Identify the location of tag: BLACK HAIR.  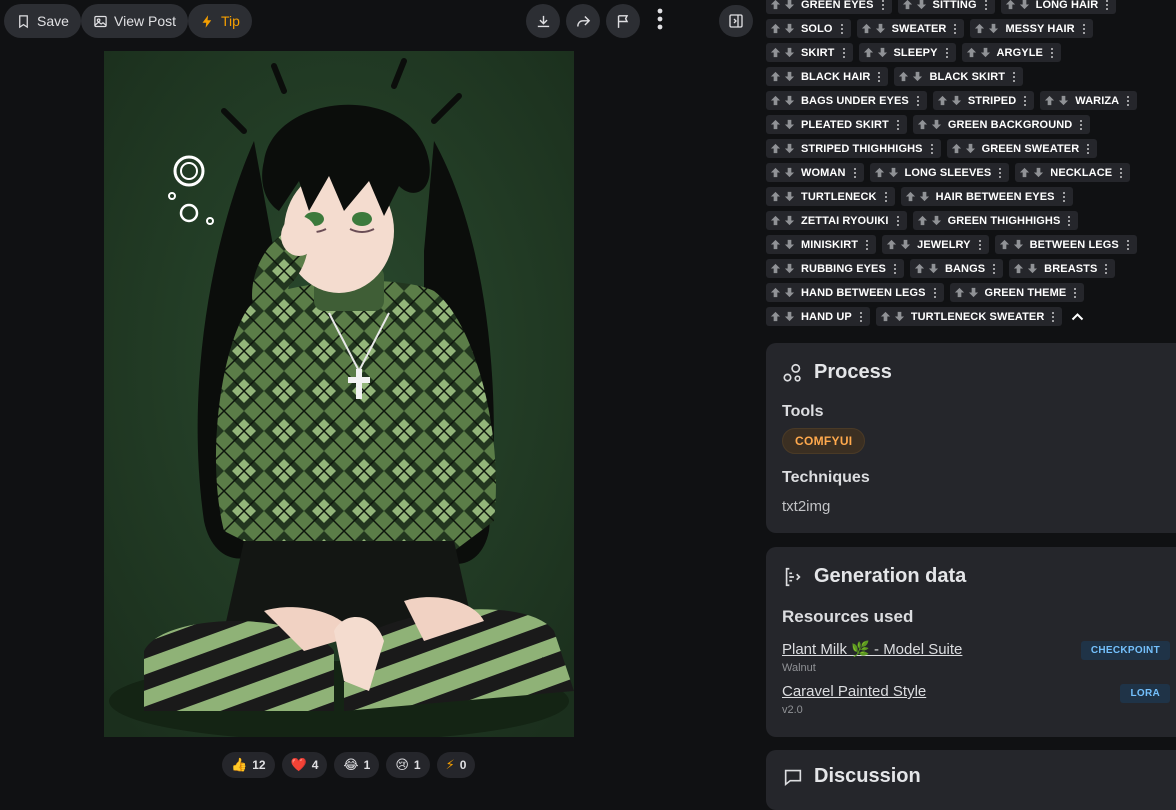
(827, 76).